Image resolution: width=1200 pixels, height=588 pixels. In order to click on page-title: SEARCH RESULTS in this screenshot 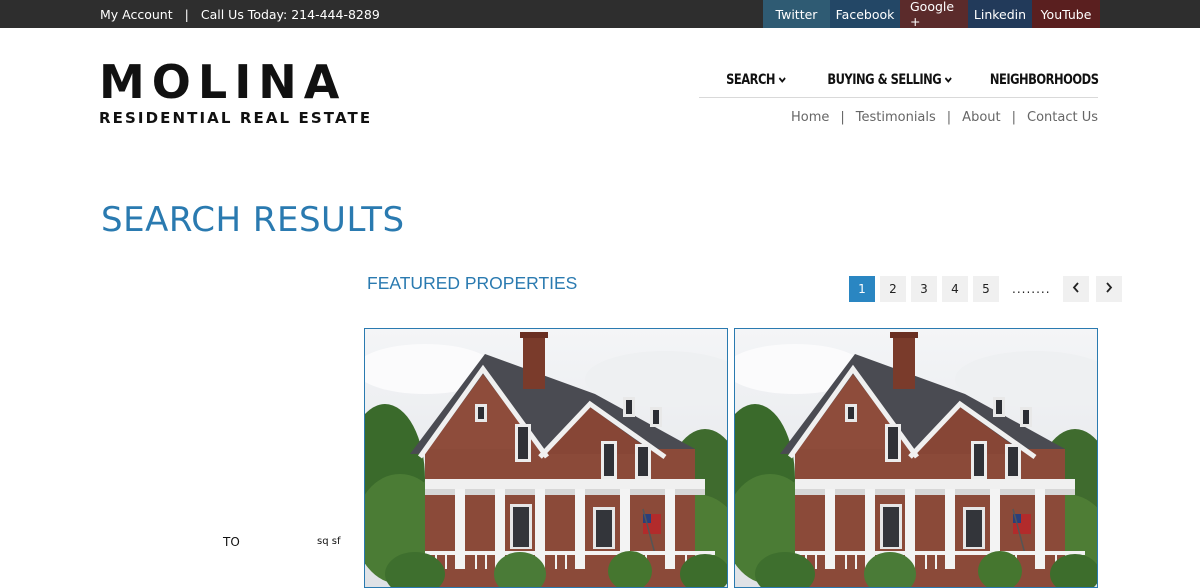, I will do `click(253, 220)`.